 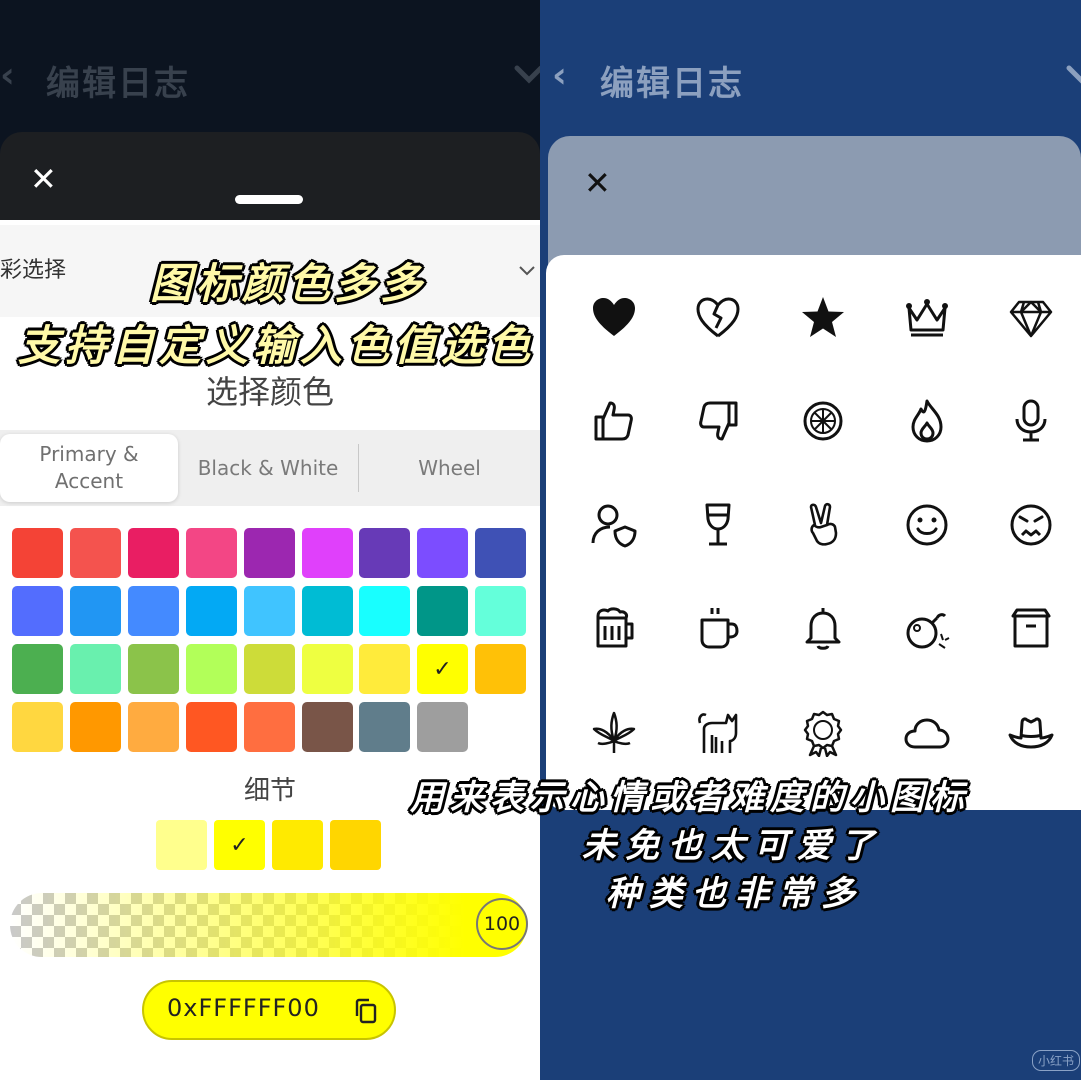 What do you see at coordinates (288, 283) in the screenshot?
I see `caption-top-line1: 图标颜色多多` at bounding box center [288, 283].